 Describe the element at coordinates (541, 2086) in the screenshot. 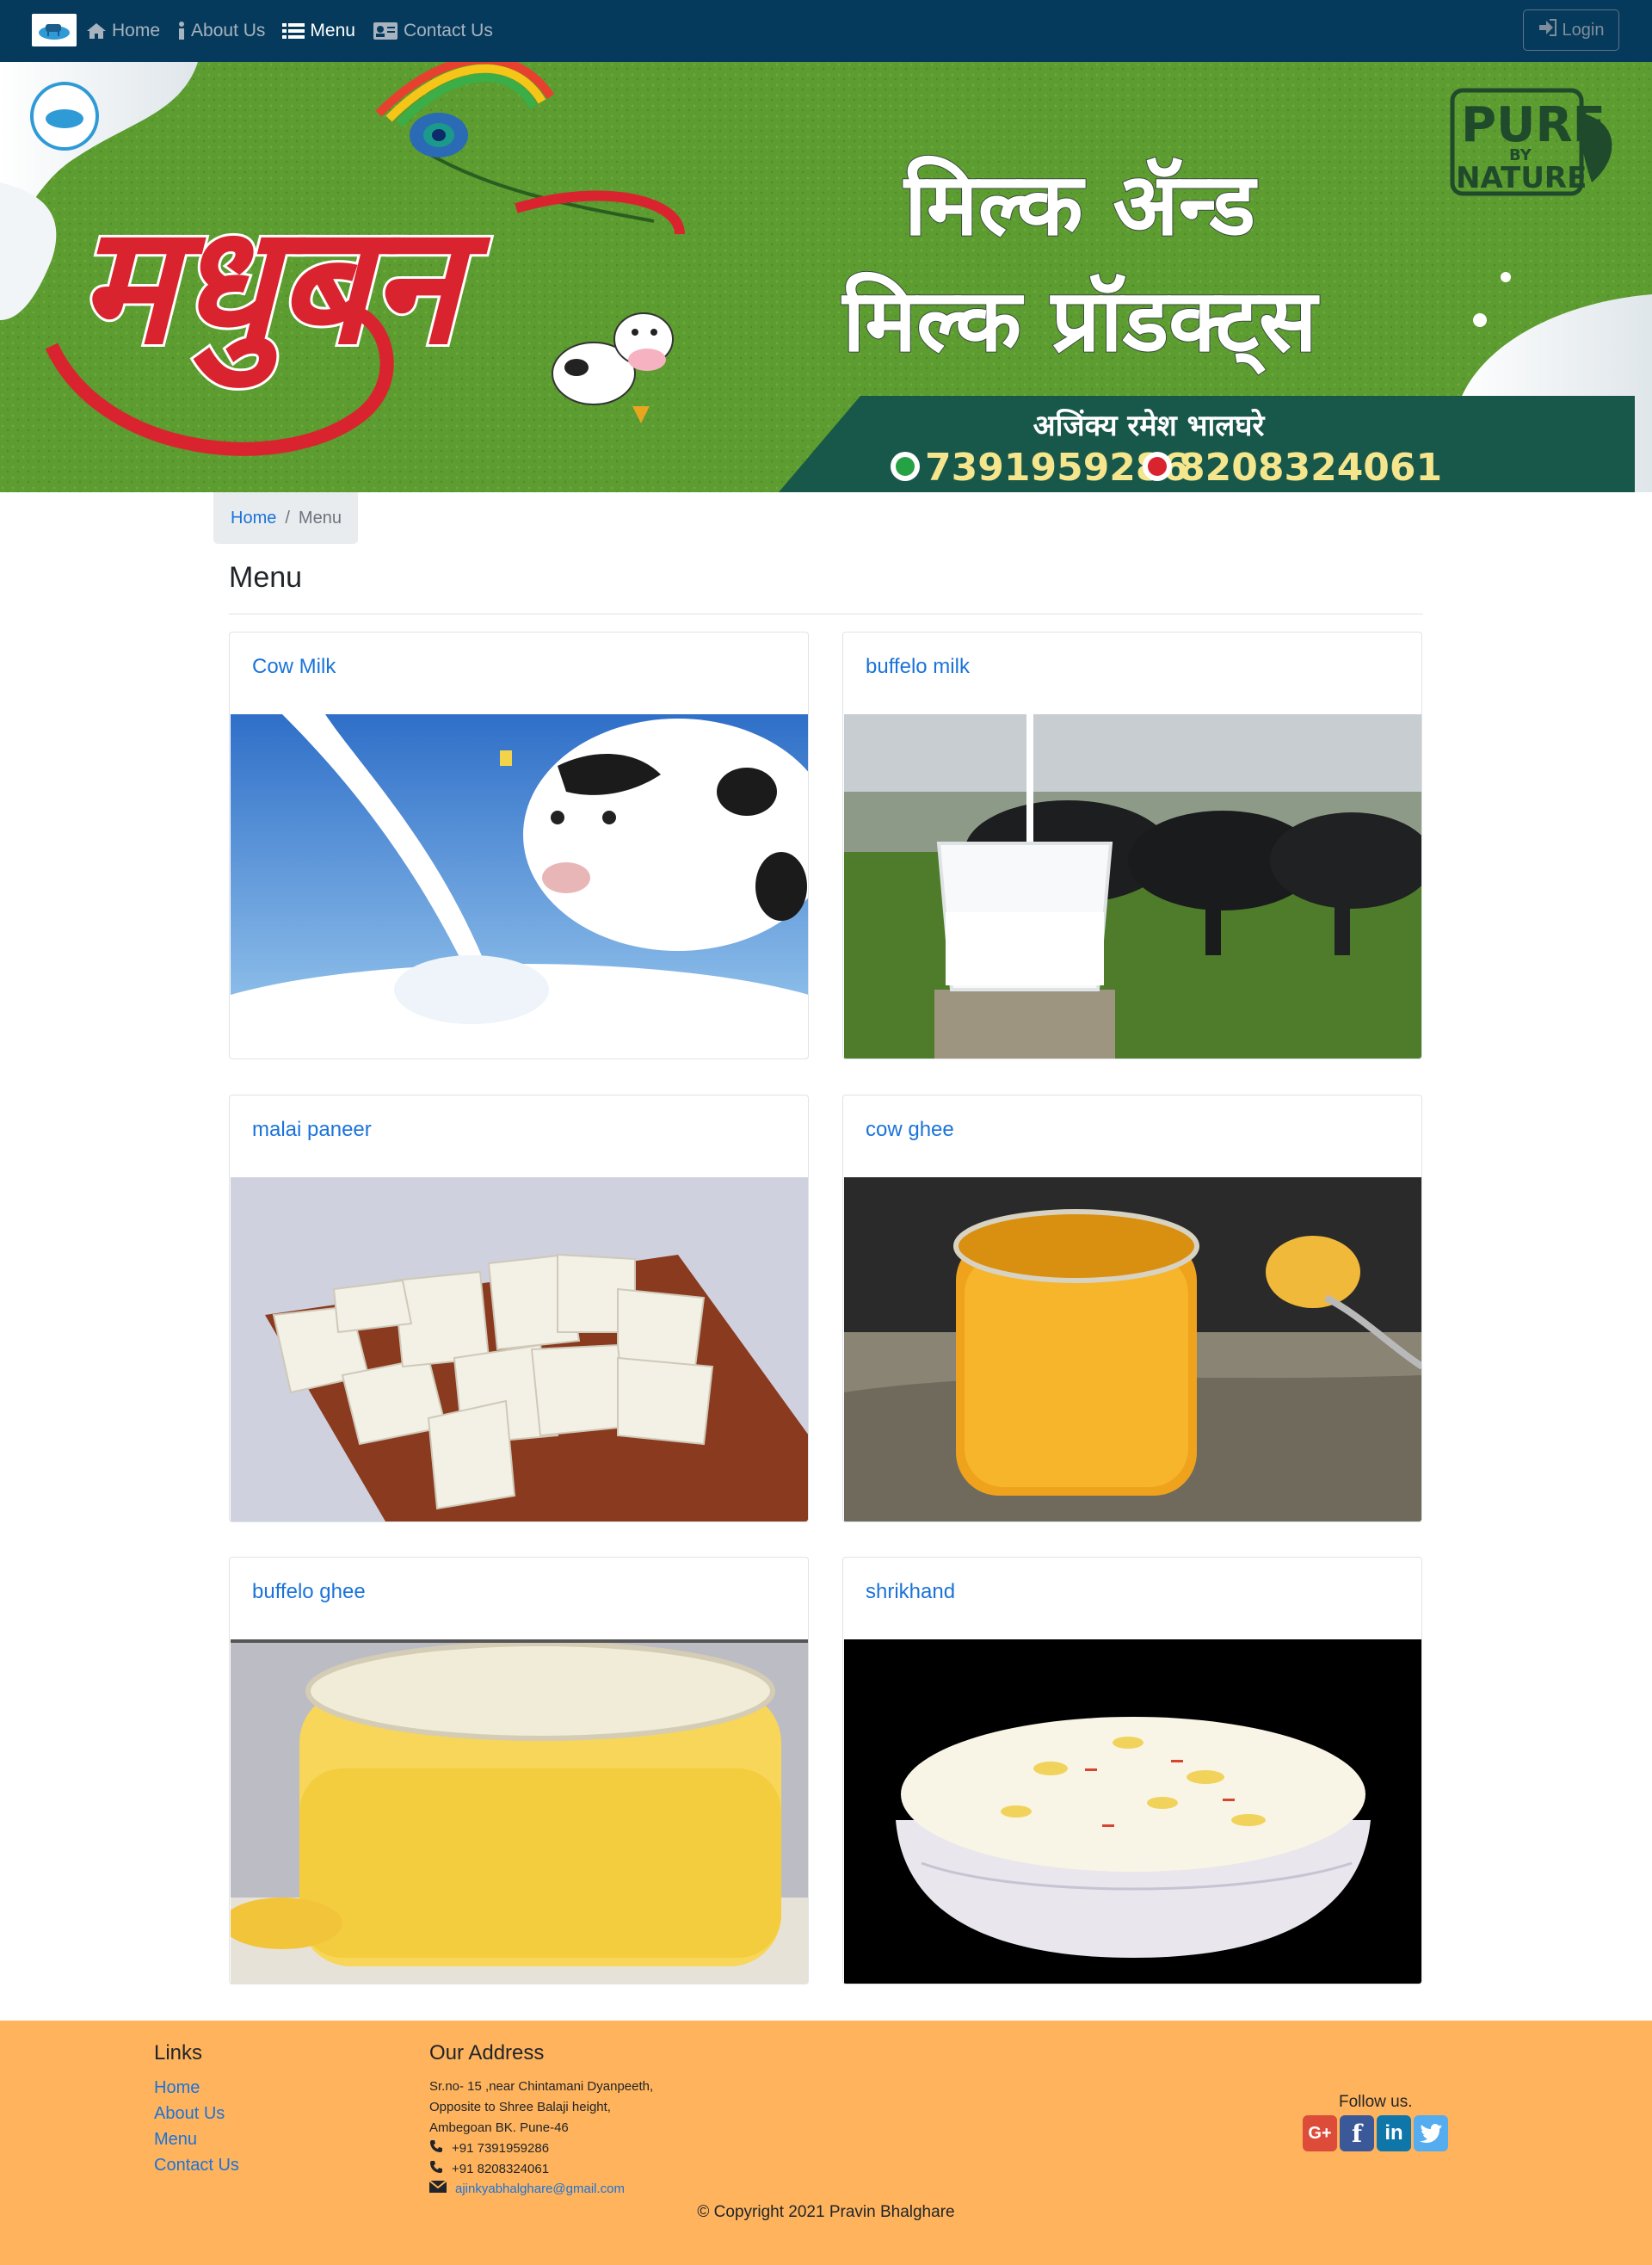

I see `footer-address-line1: Sr.no- 15 ,near Chintamani Dyanpeeth,` at that location.